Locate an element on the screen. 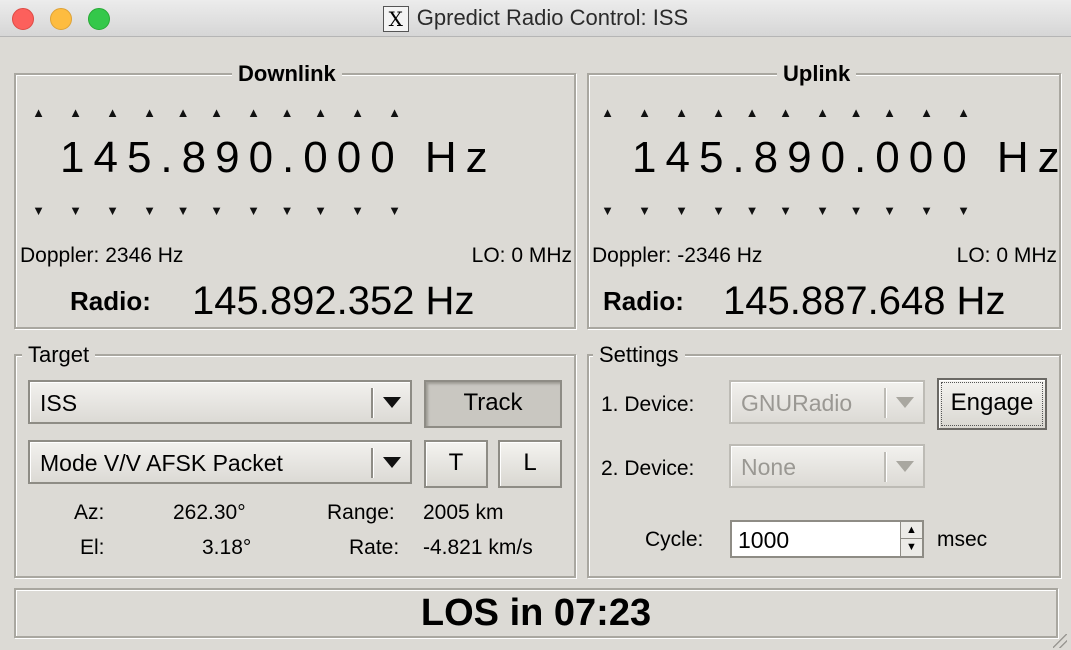 Image resolution: width=1071 pixels, height=650 pixels. az-value: 262.30° is located at coordinates (209, 512).